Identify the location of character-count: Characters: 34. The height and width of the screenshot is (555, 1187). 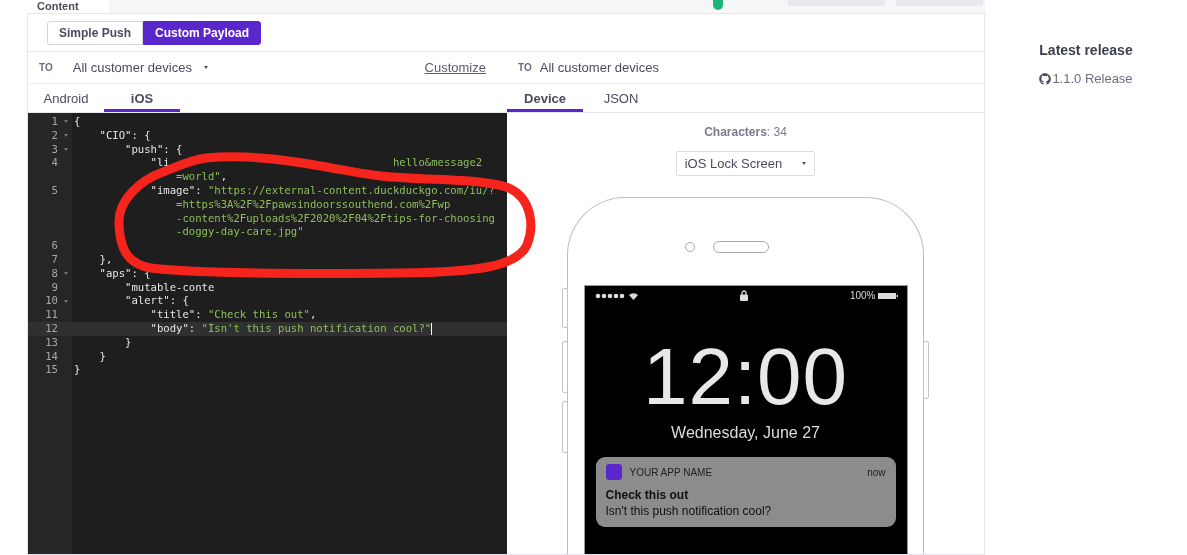
(745, 132).